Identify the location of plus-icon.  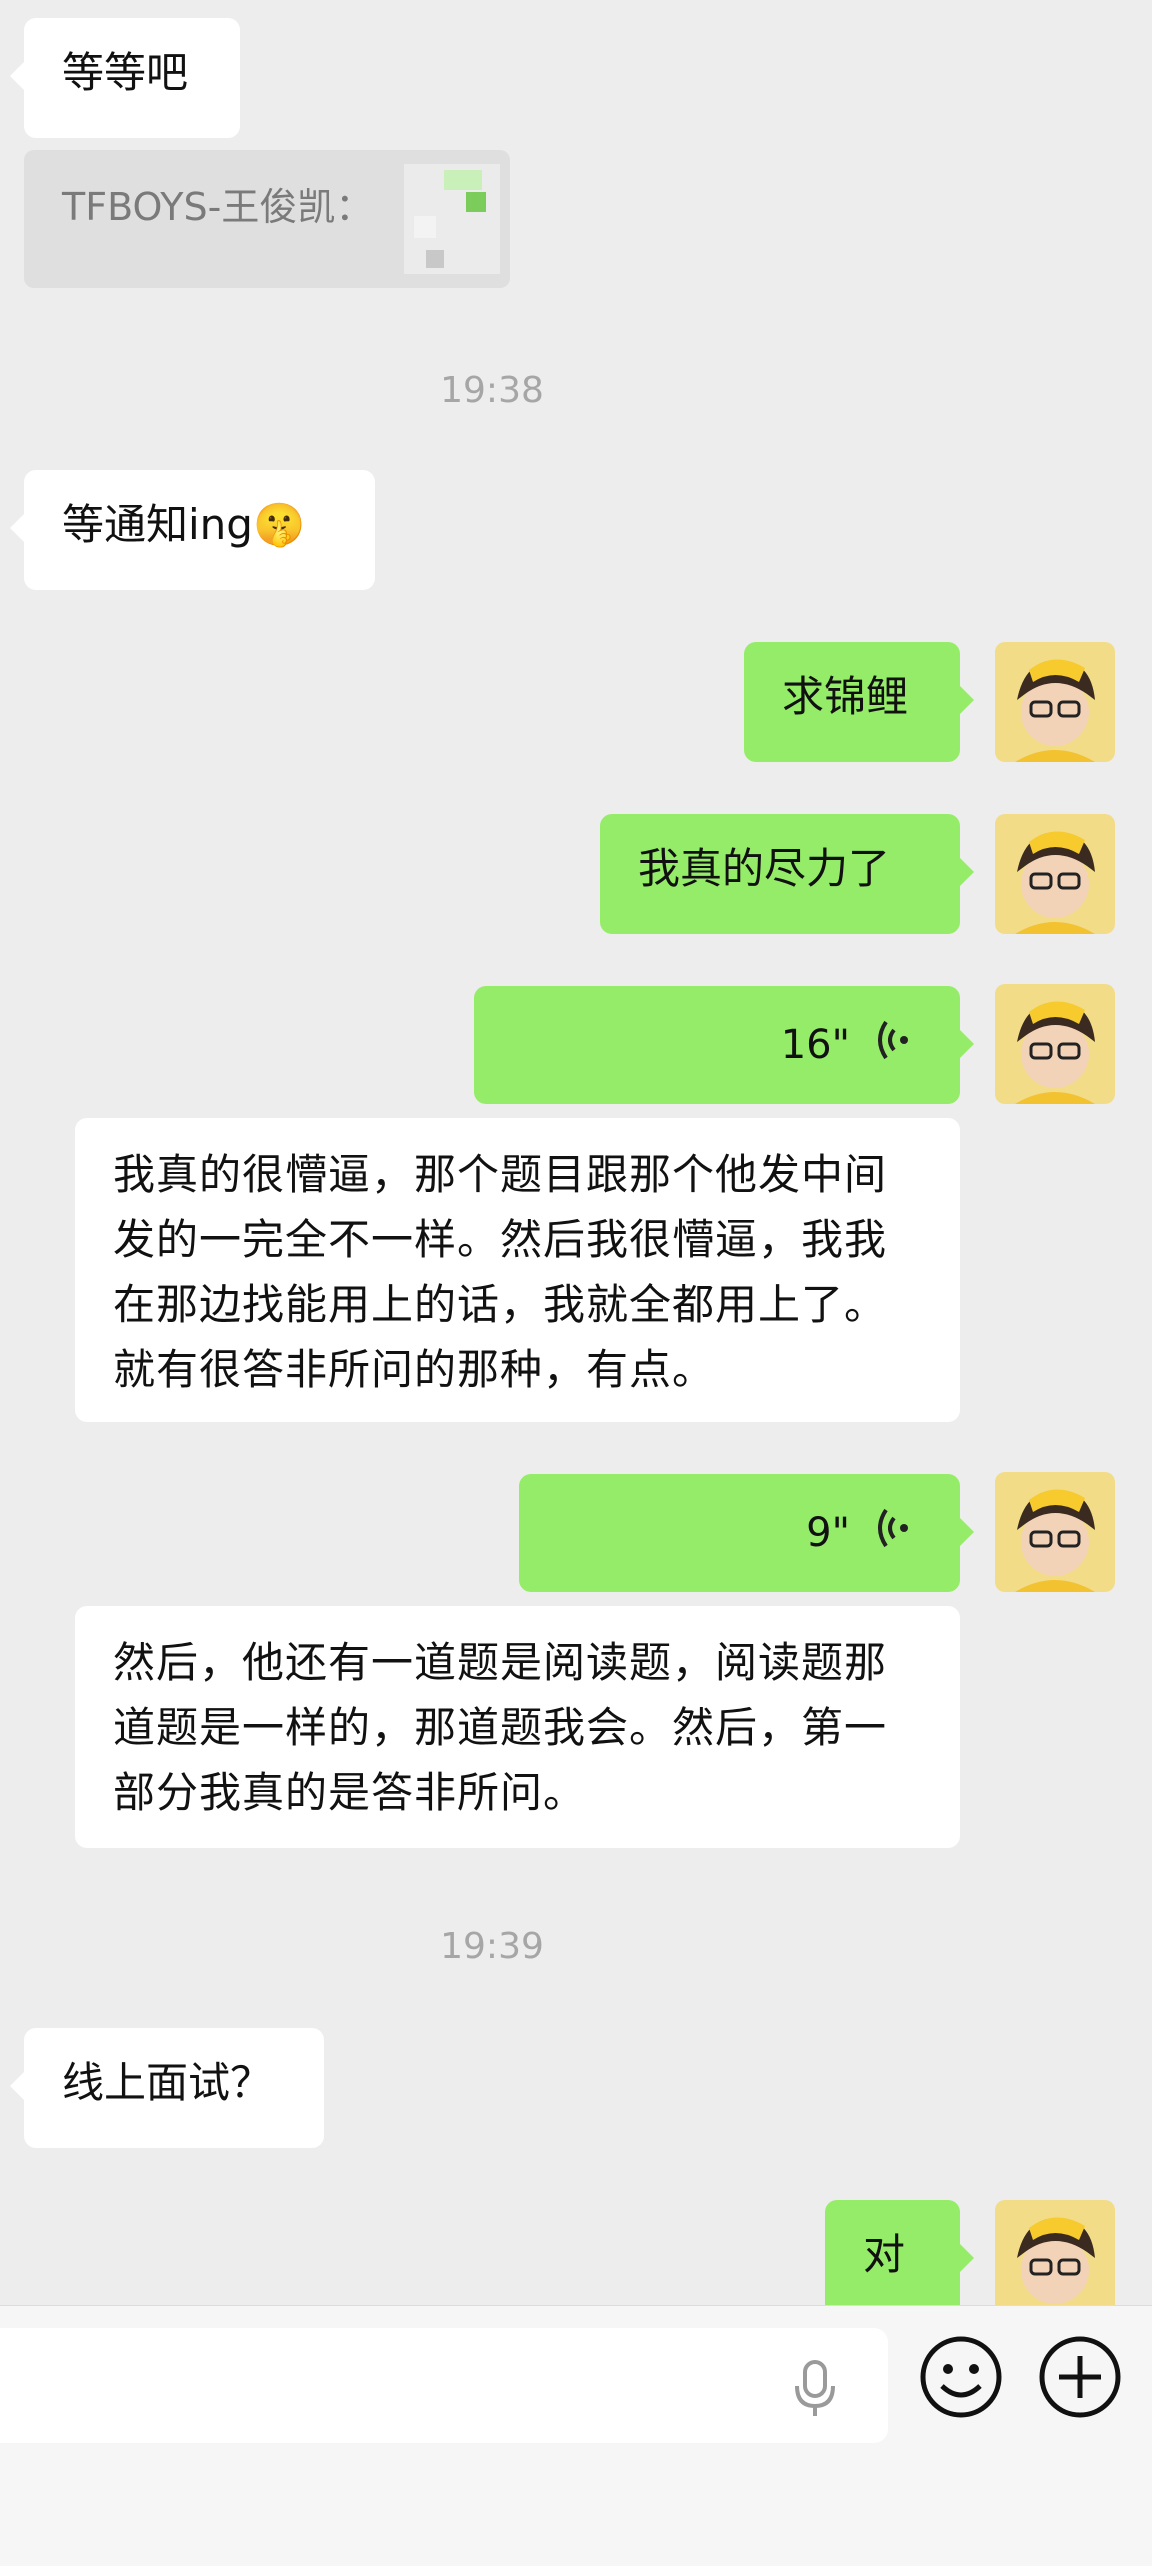
(1080, 2379).